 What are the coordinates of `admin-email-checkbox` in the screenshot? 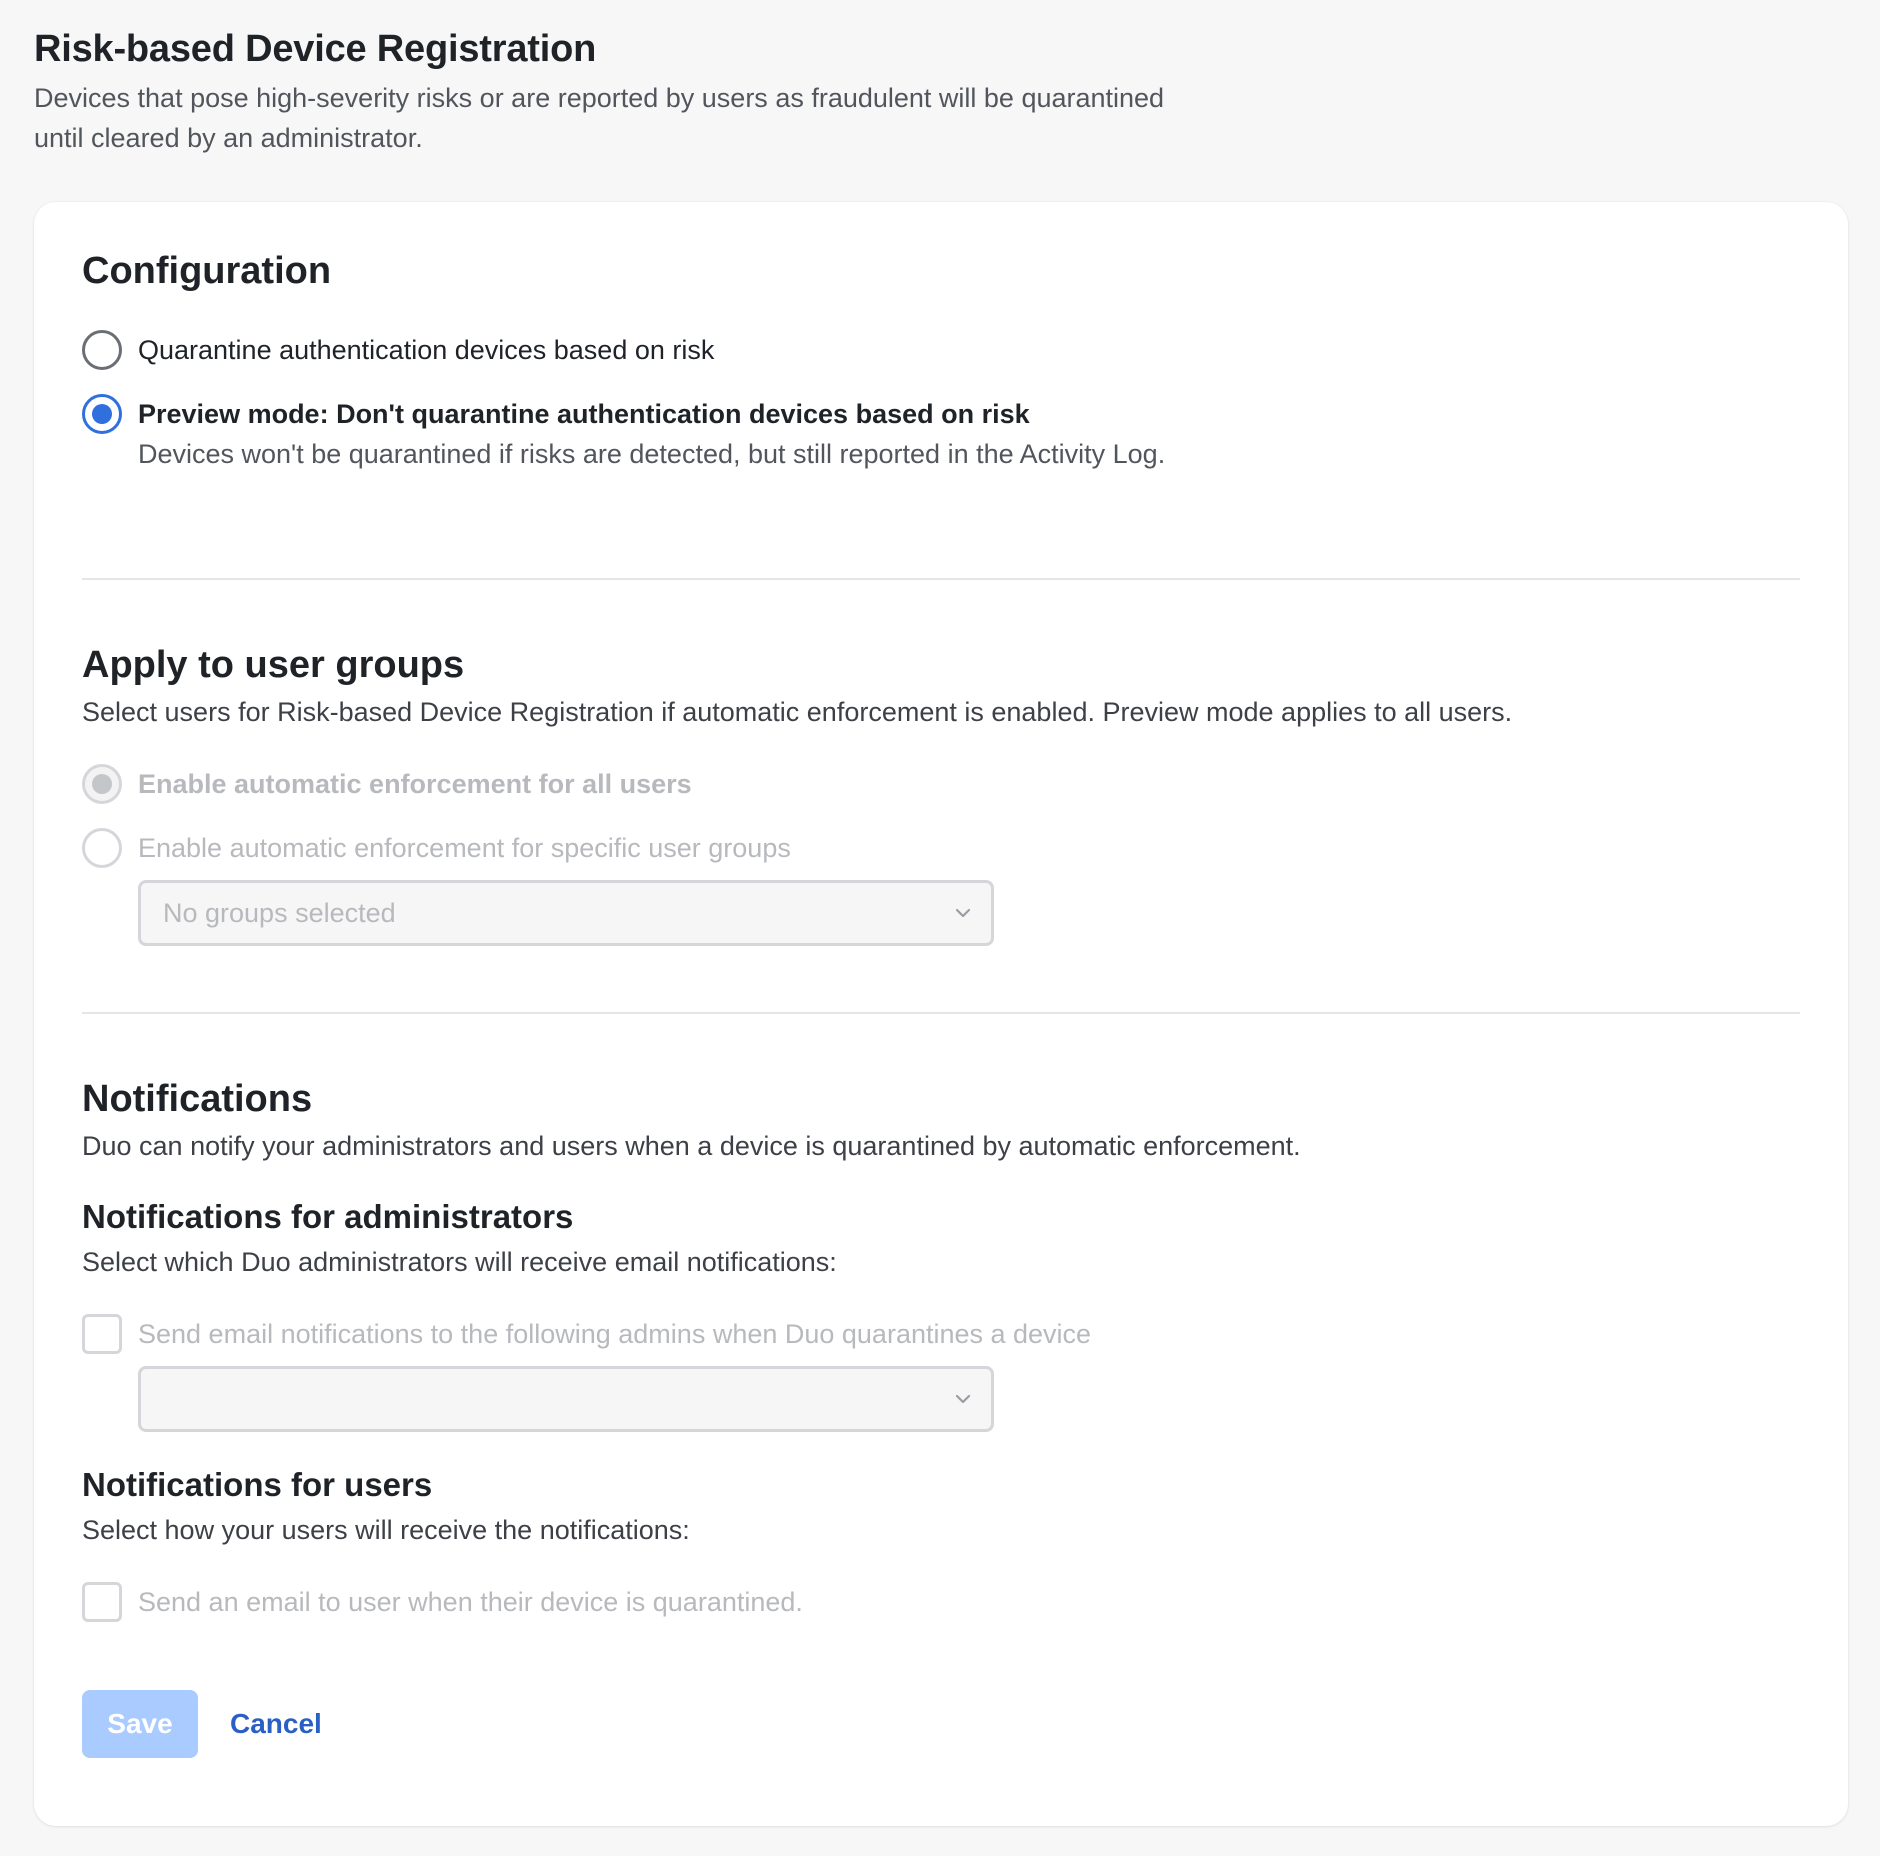 It's located at (102, 1334).